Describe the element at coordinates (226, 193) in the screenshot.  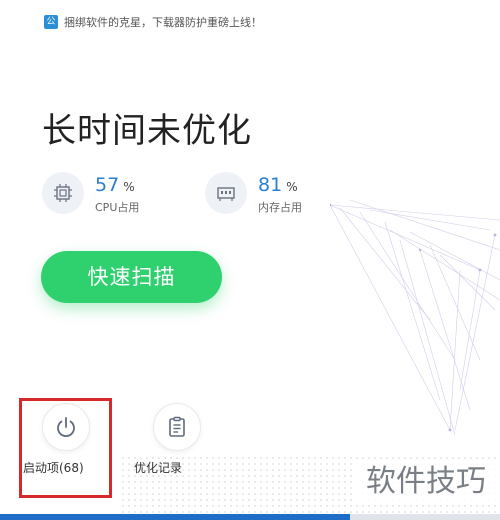
I see `memory-icon` at that location.